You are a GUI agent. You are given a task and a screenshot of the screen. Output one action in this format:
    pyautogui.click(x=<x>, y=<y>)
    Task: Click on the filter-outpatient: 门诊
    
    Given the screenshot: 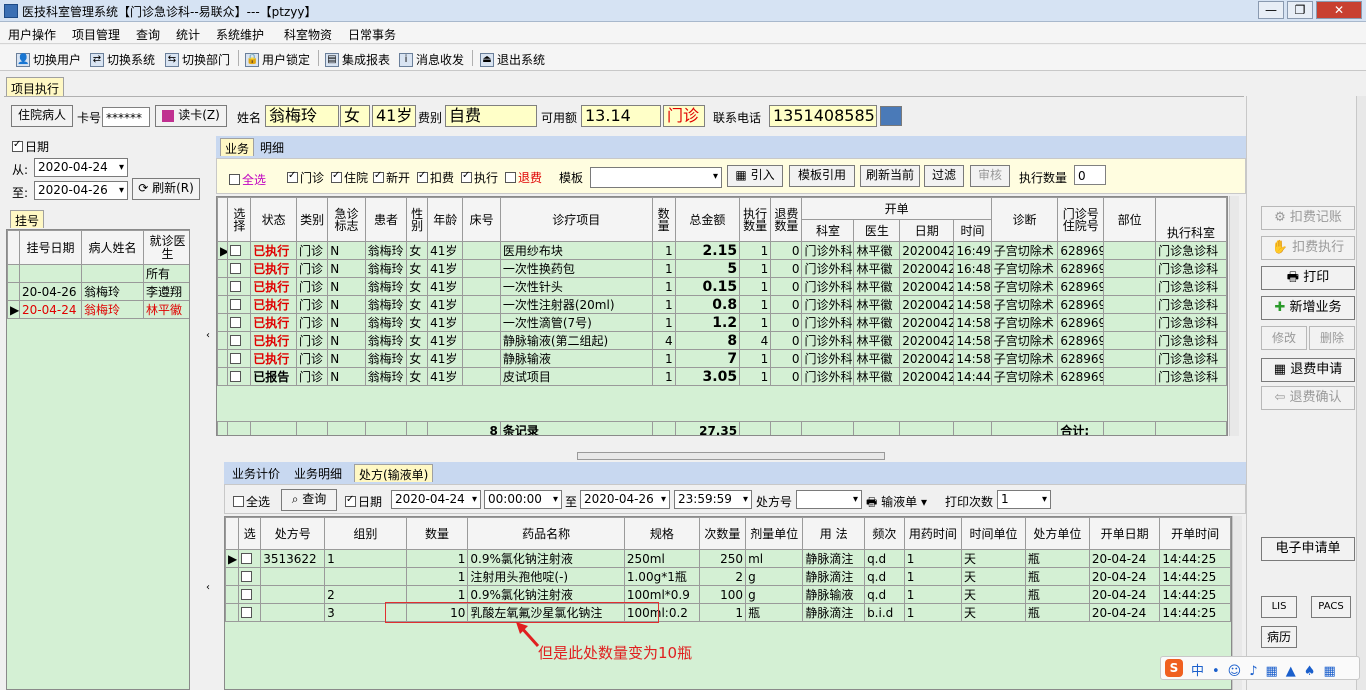 What is the action you would take?
    pyautogui.click(x=305, y=177)
    